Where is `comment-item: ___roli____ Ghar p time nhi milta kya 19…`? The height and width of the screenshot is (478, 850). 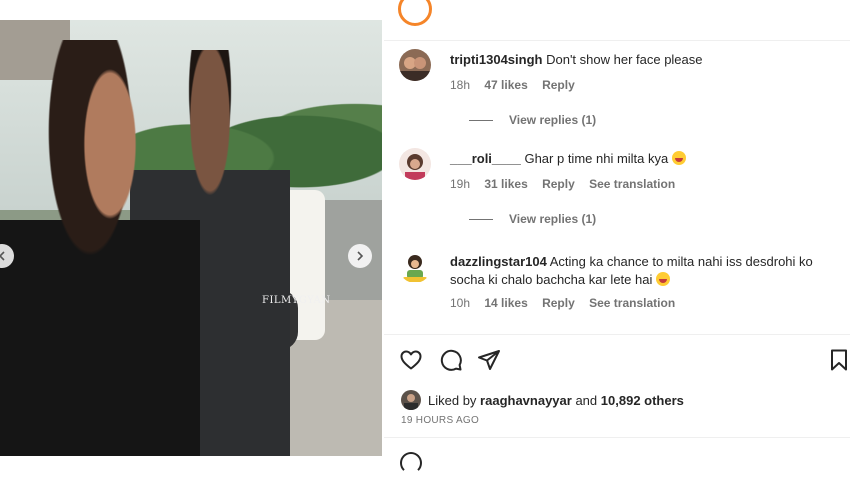 comment-item: ___roli____ Ghar p time nhi milta kya 19… is located at coordinates (619, 193).